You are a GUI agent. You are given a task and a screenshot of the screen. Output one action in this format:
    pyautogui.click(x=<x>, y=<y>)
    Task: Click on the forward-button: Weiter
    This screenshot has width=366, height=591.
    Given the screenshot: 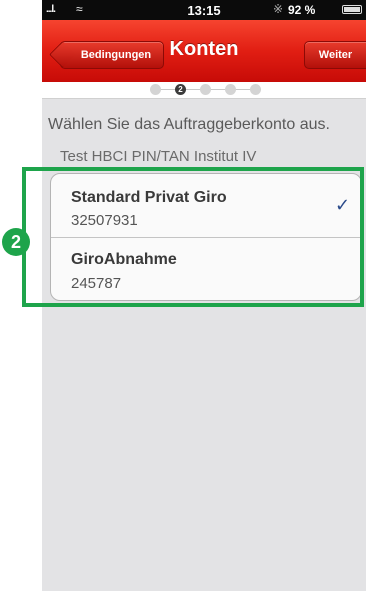 What is the action you would take?
    pyautogui.click(x=335, y=55)
    